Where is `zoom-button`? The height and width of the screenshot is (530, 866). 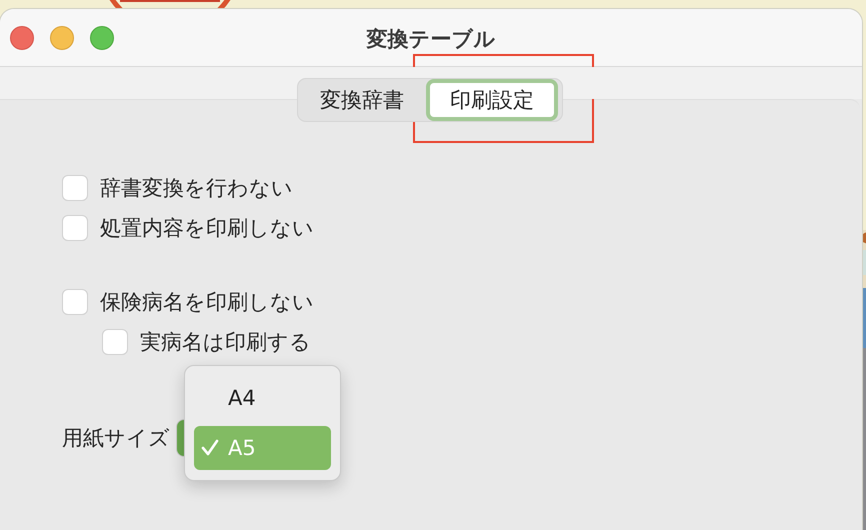
zoom-button is located at coordinates (102, 38).